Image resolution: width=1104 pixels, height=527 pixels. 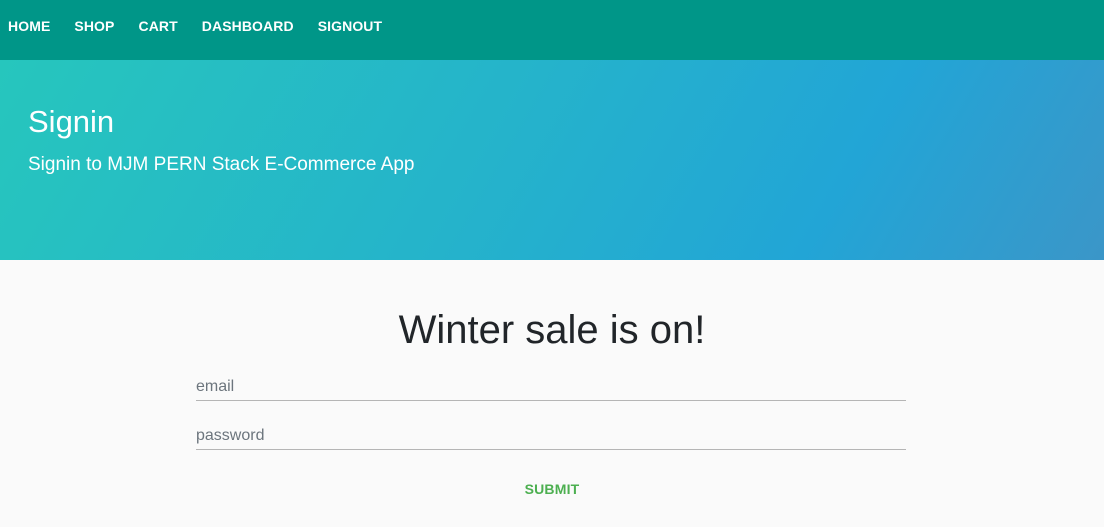 What do you see at coordinates (551, 438) in the screenshot?
I see `password-field` at bounding box center [551, 438].